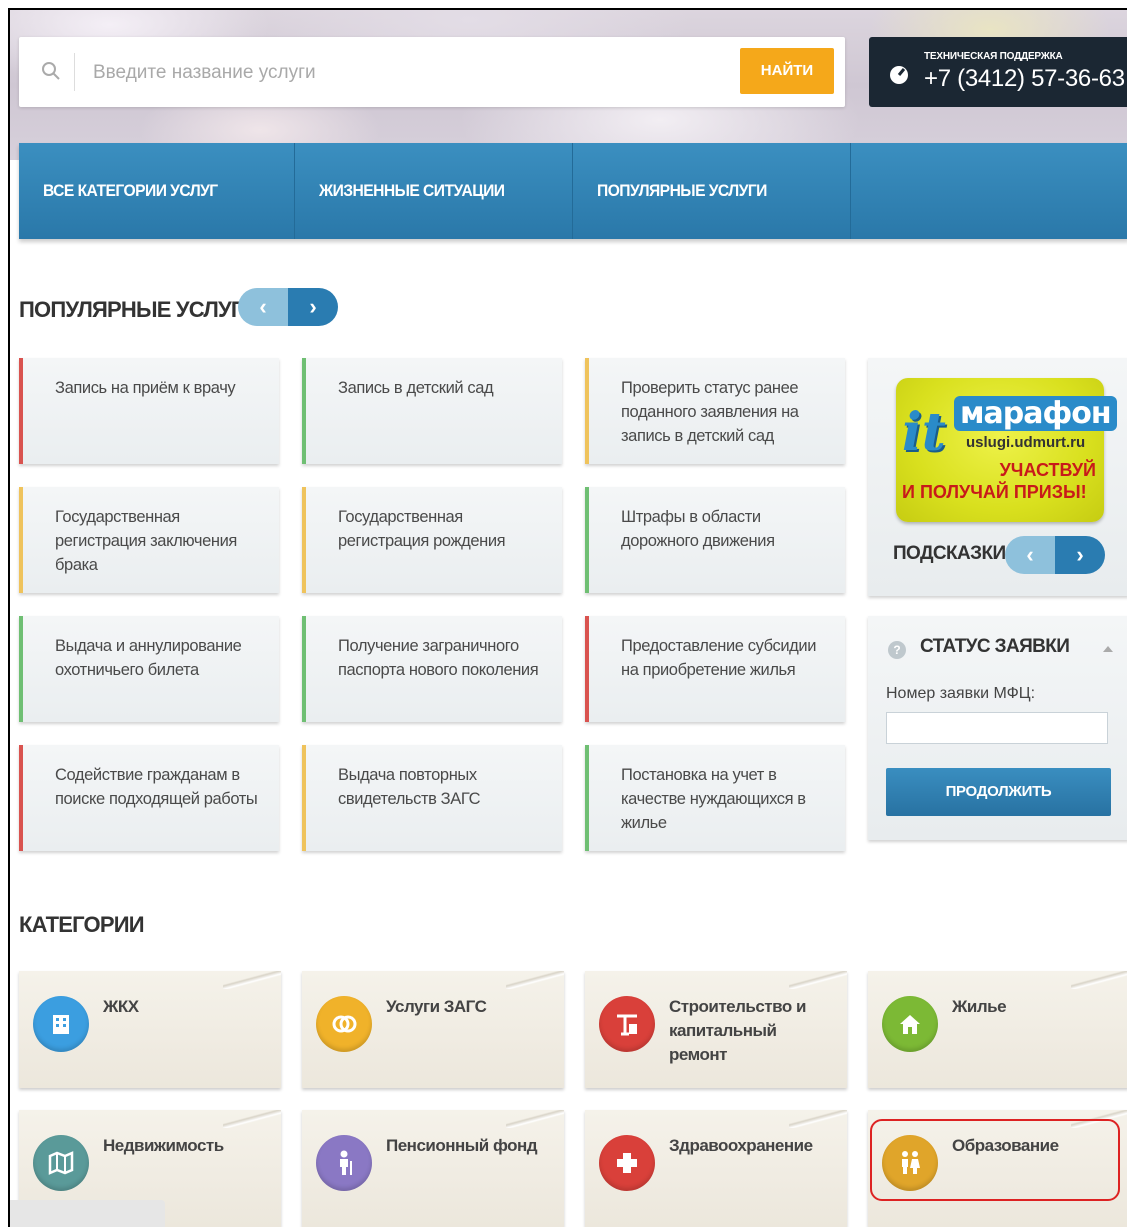  What do you see at coordinates (409, 787) in the screenshot?
I see `service-card-label: Выдача повторных свидетельств ЗАГС` at bounding box center [409, 787].